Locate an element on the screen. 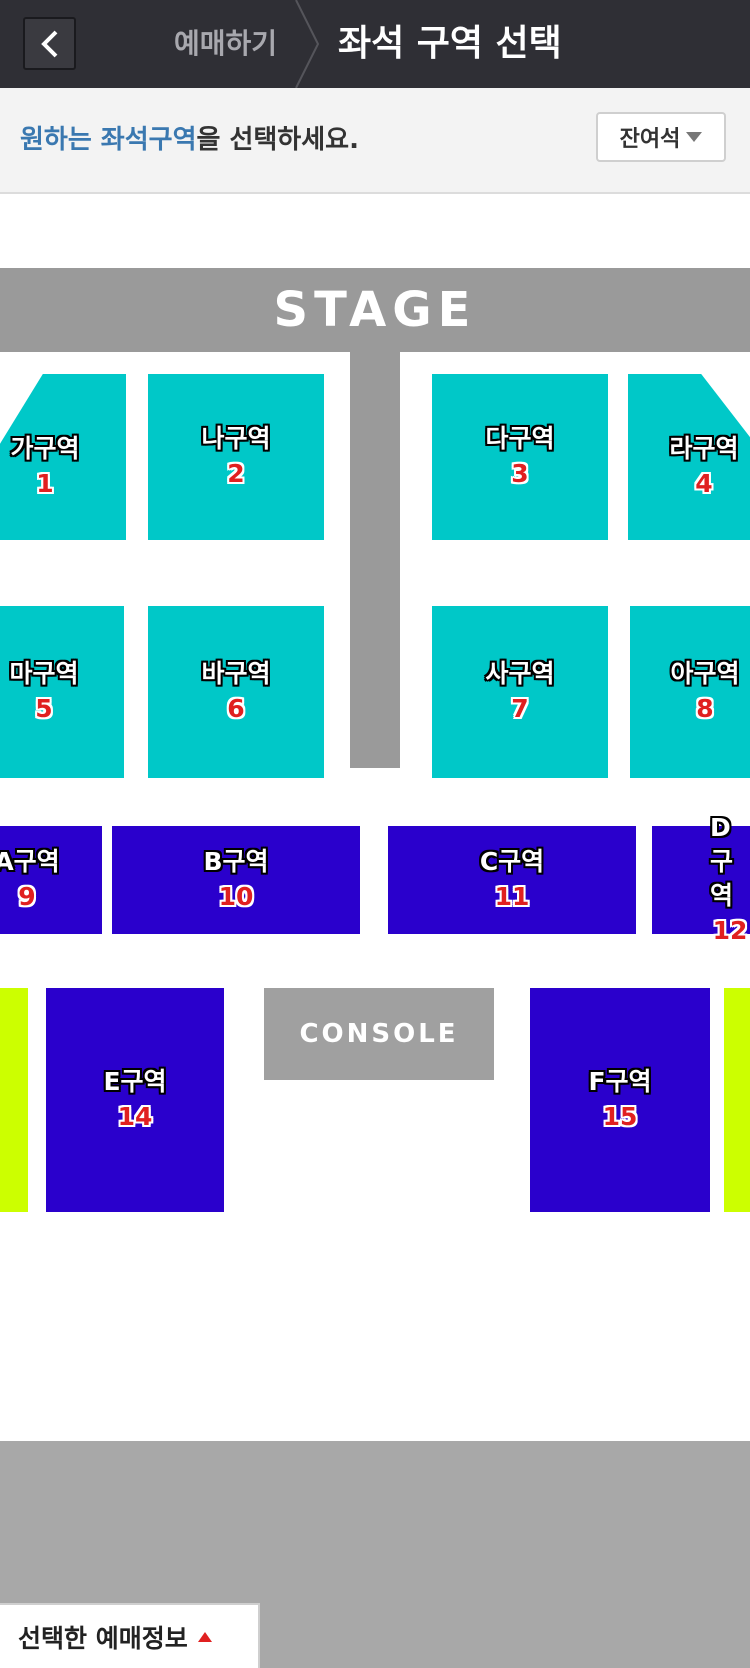 This screenshot has height=1668, width=750. zone-c: C구역 11 is located at coordinates (512, 880).